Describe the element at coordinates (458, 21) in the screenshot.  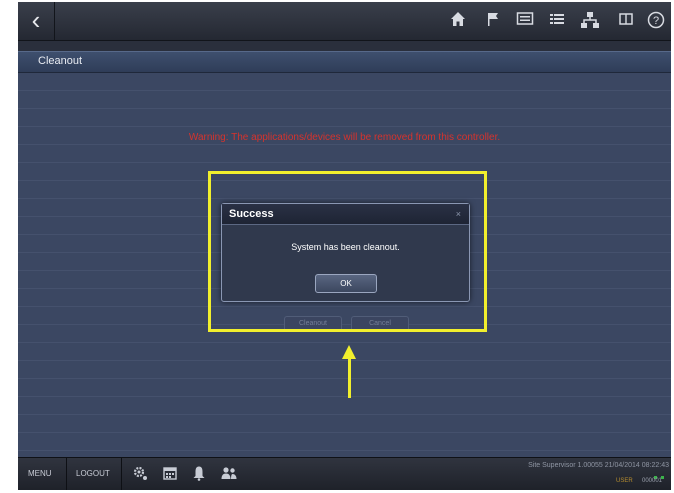
I see `home-icon` at that location.